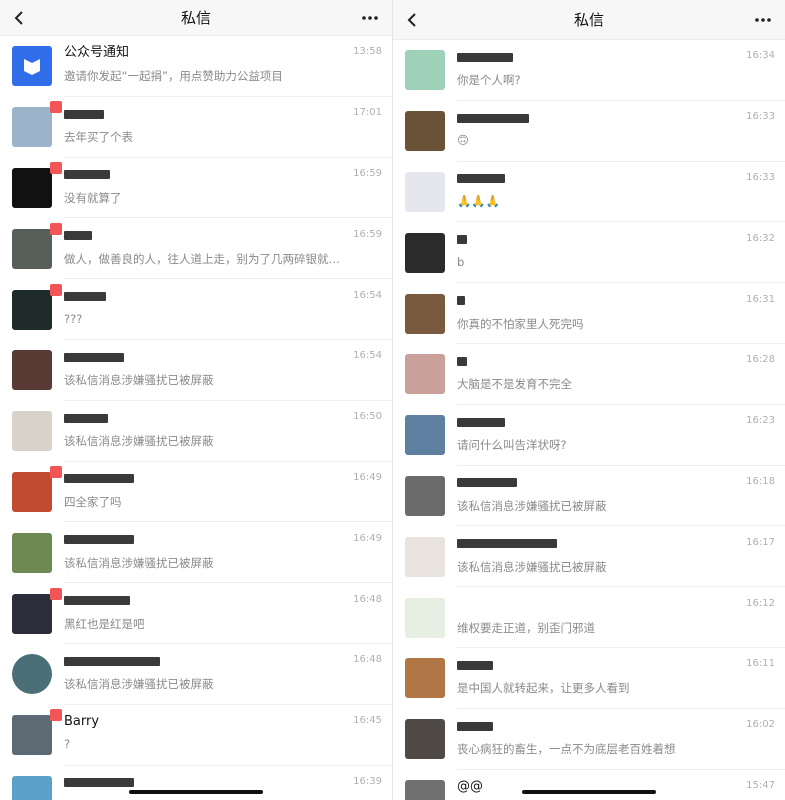  I want to click on message-item: 做人，做善良的人，往人道上走，别为了几两碎银就出卖… 16:59, so click(196, 248).